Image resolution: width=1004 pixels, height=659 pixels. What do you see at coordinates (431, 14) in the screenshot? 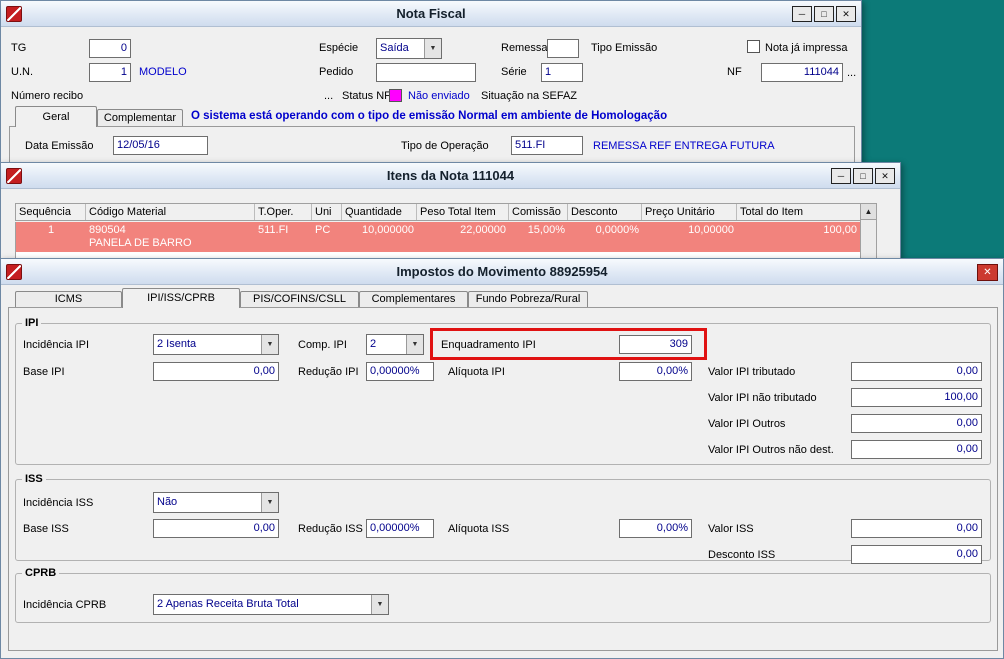
I see `nota-fiscal-titlebar: Nota Fiscal ─ □ ✕` at bounding box center [431, 14].